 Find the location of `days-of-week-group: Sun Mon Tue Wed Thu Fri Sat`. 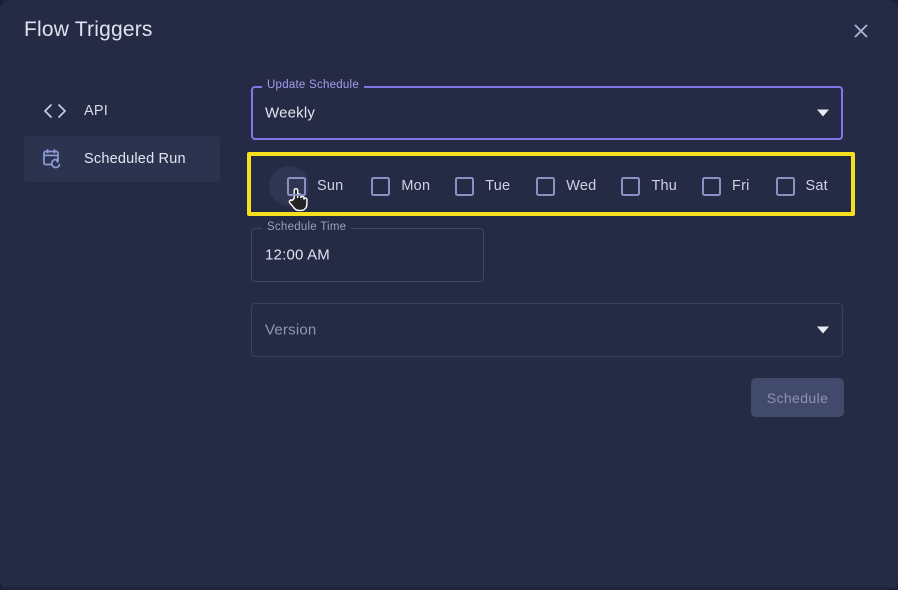

days-of-week-group: Sun Mon Tue Wed Thu Fri Sat is located at coordinates (553, 186).